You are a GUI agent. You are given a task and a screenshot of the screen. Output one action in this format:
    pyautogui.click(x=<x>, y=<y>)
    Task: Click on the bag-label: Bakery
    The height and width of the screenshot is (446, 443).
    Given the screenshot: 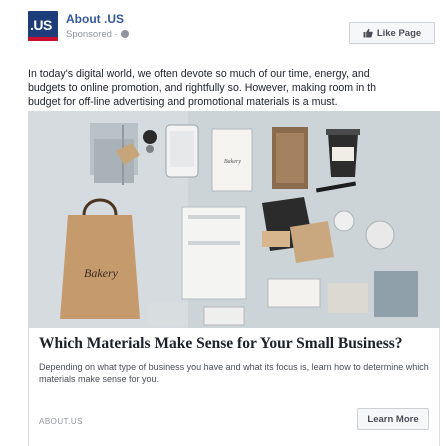 What is the action you would take?
    pyautogui.click(x=101, y=273)
    